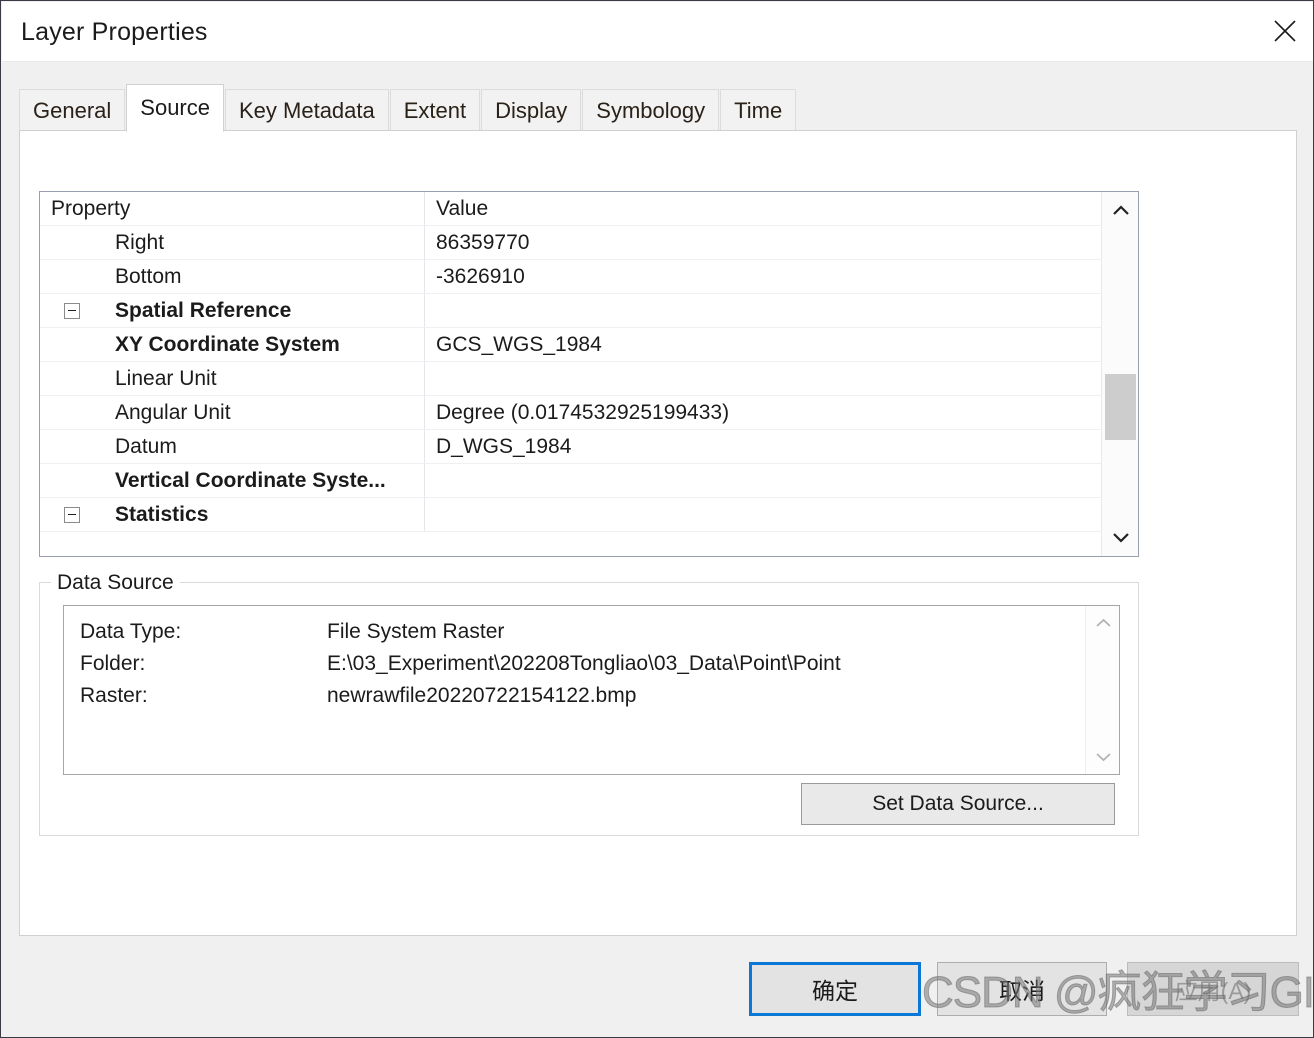  I want to click on ok-button: 确定, so click(835, 989).